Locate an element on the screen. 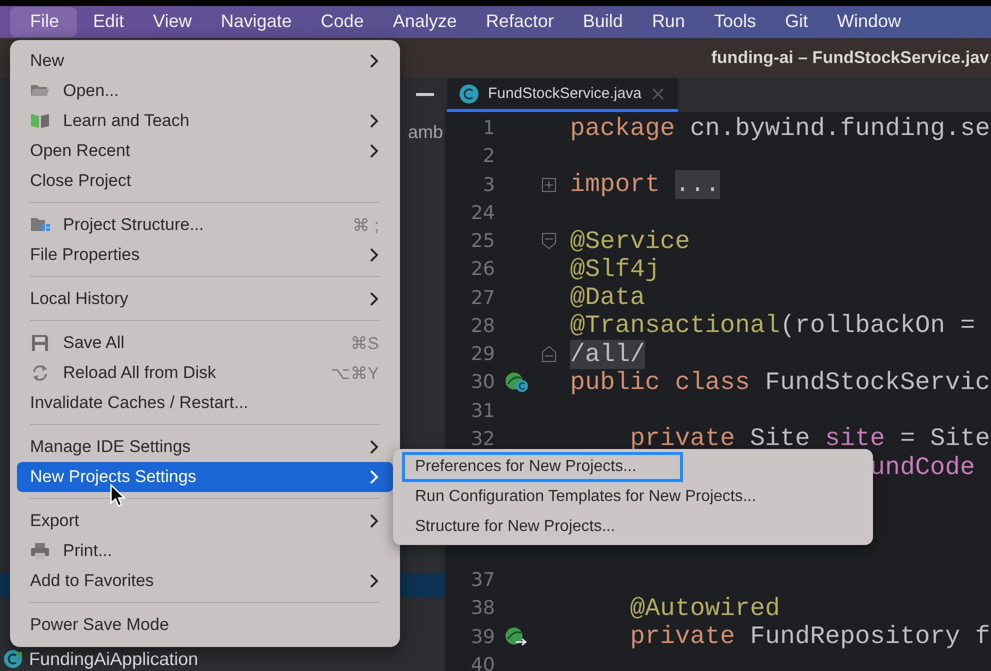  book-icon is located at coordinates (40, 121).